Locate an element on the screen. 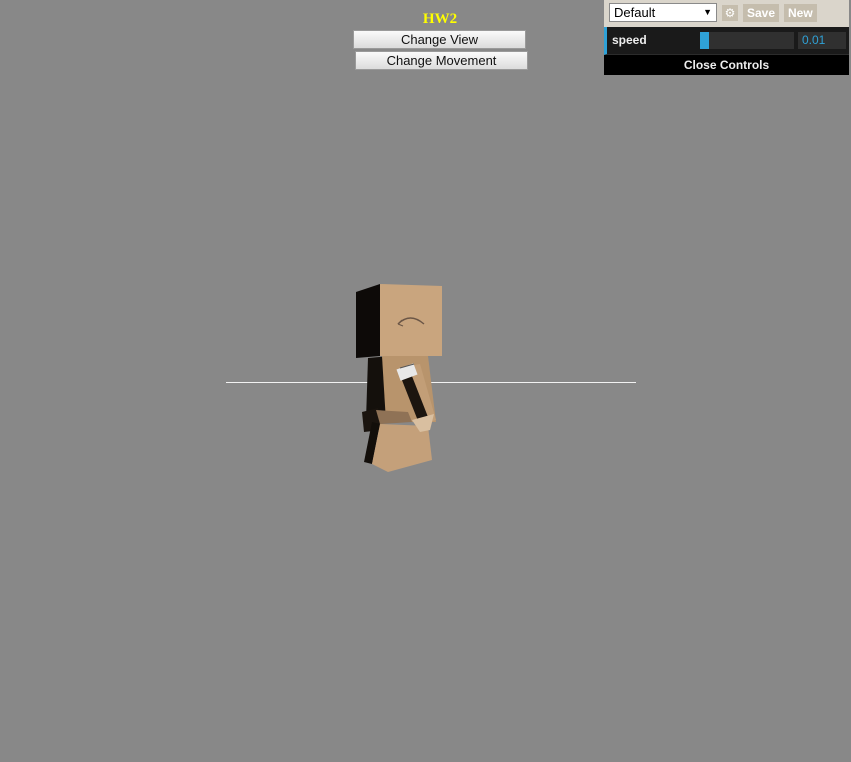  preset-select-value: Default is located at coordinates (635, 12).